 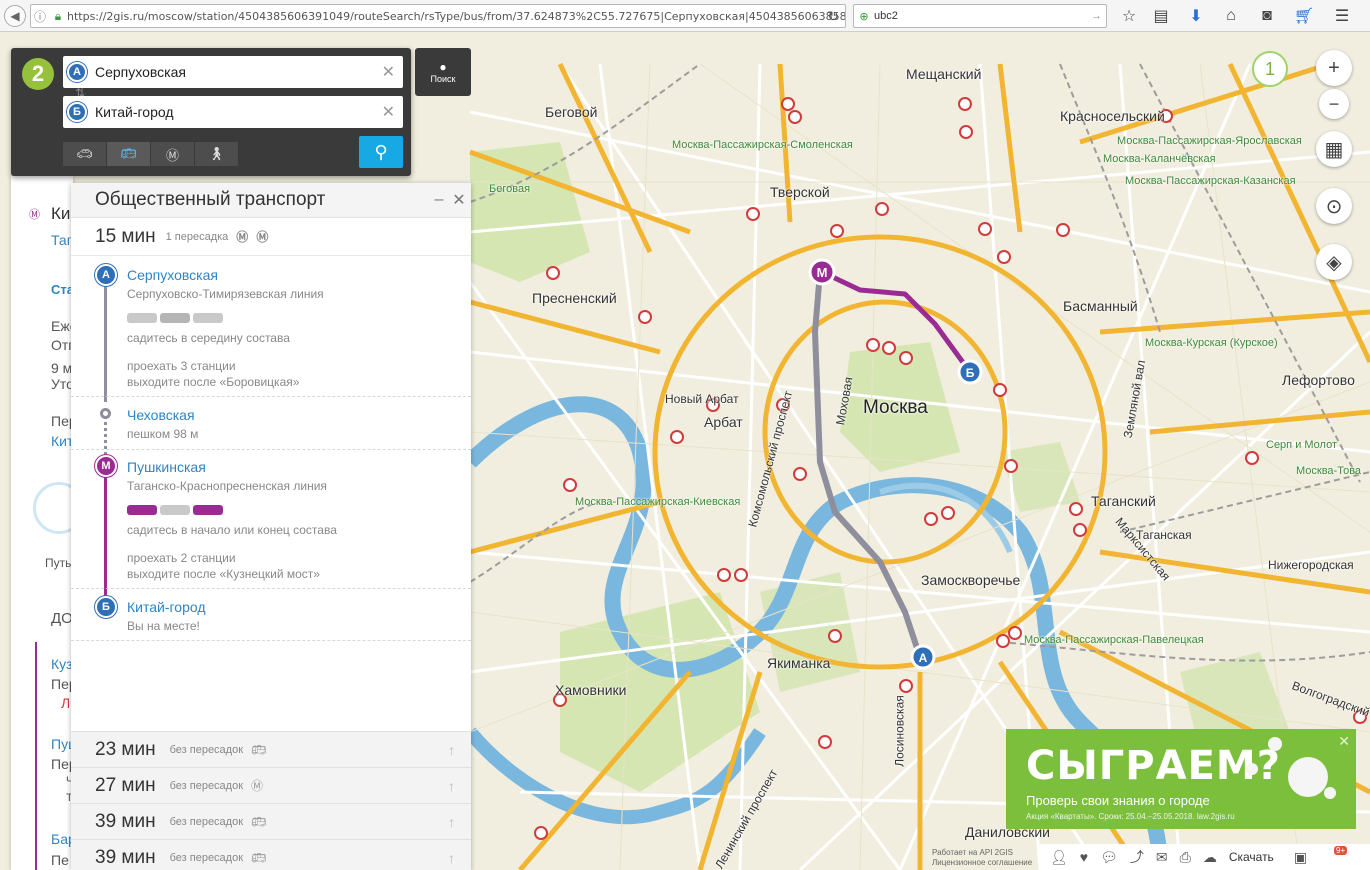 What do you see at coordinates (864, 16) in the screenshot?
I see `search-engine-icon: ⊕` at bounding box center [864, 16].